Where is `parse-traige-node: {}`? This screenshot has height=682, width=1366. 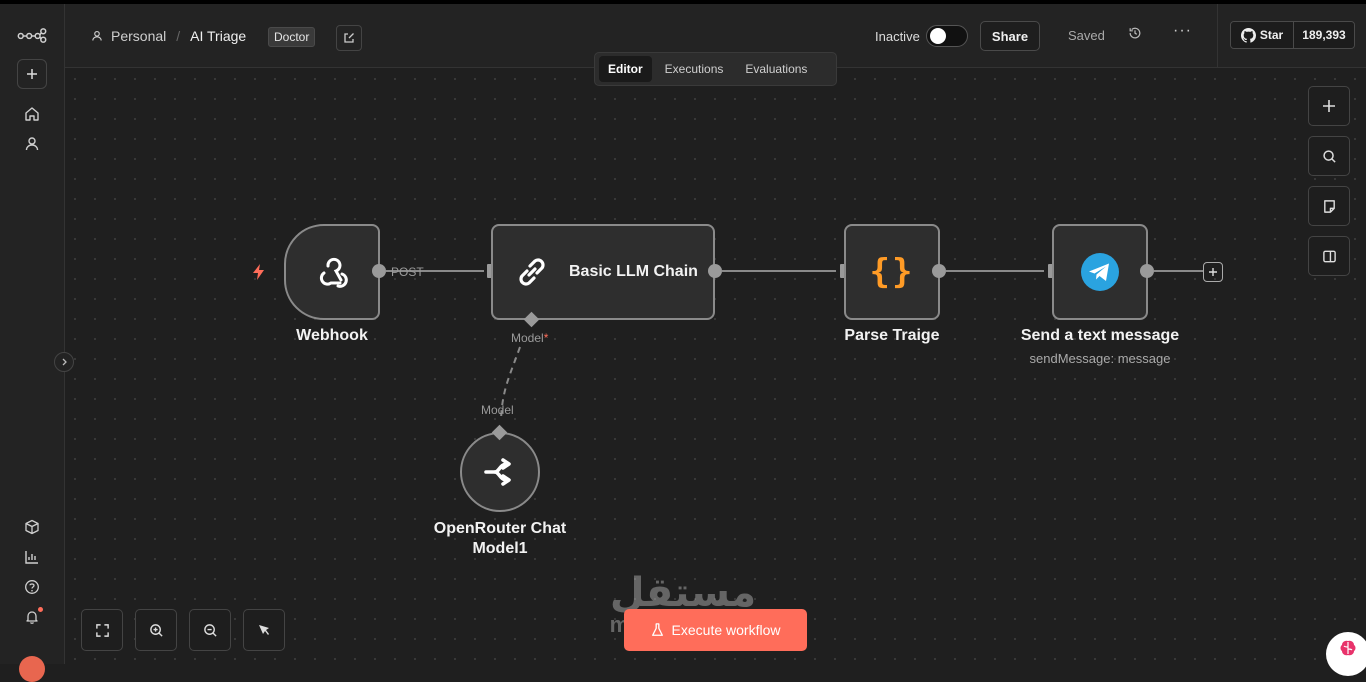
parse-traige-node: {} is located at coordinates (892, 272).